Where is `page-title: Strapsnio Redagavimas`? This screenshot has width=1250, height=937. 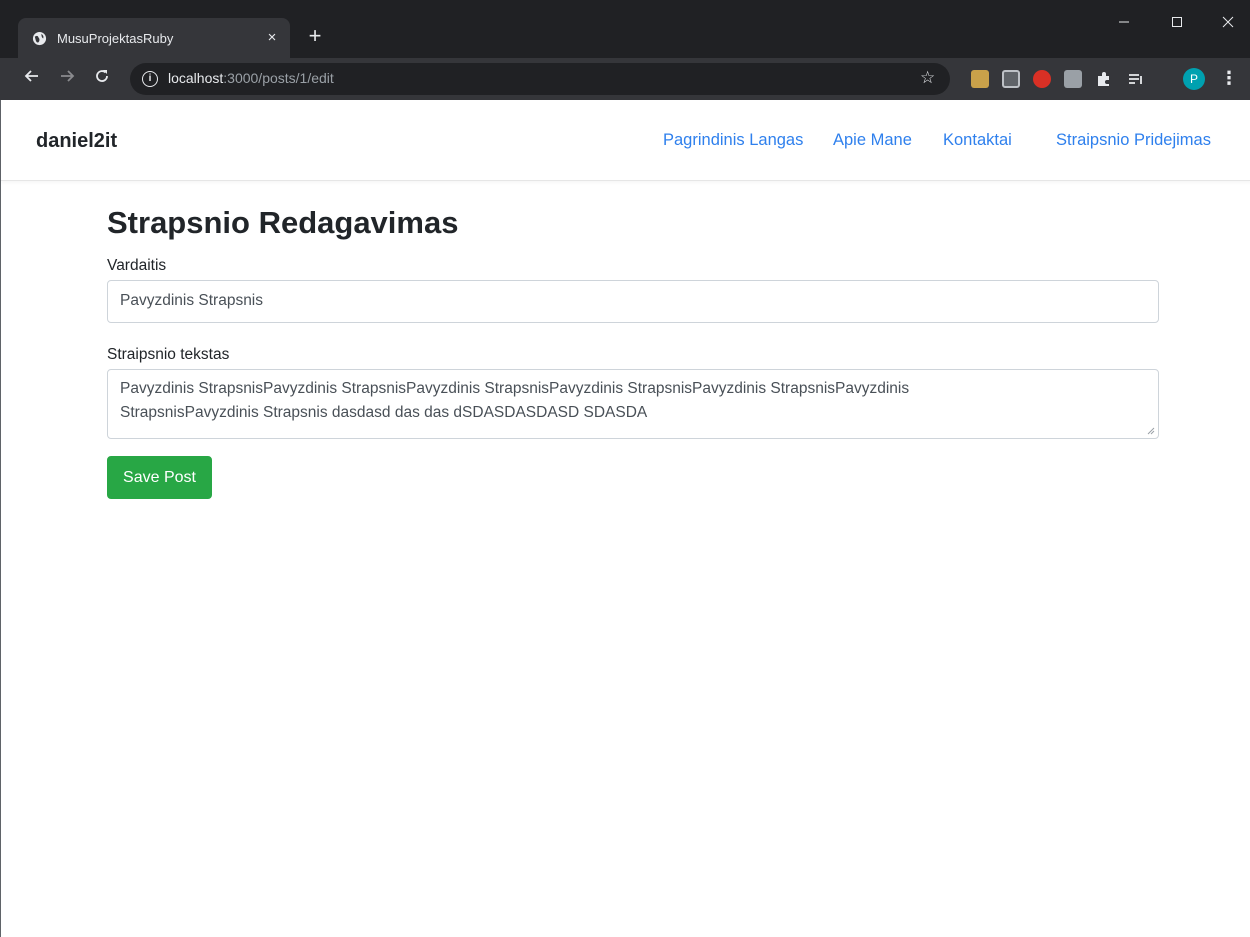 page-title: Strapsnio Redagavimas is located at coordinates (283, 222).